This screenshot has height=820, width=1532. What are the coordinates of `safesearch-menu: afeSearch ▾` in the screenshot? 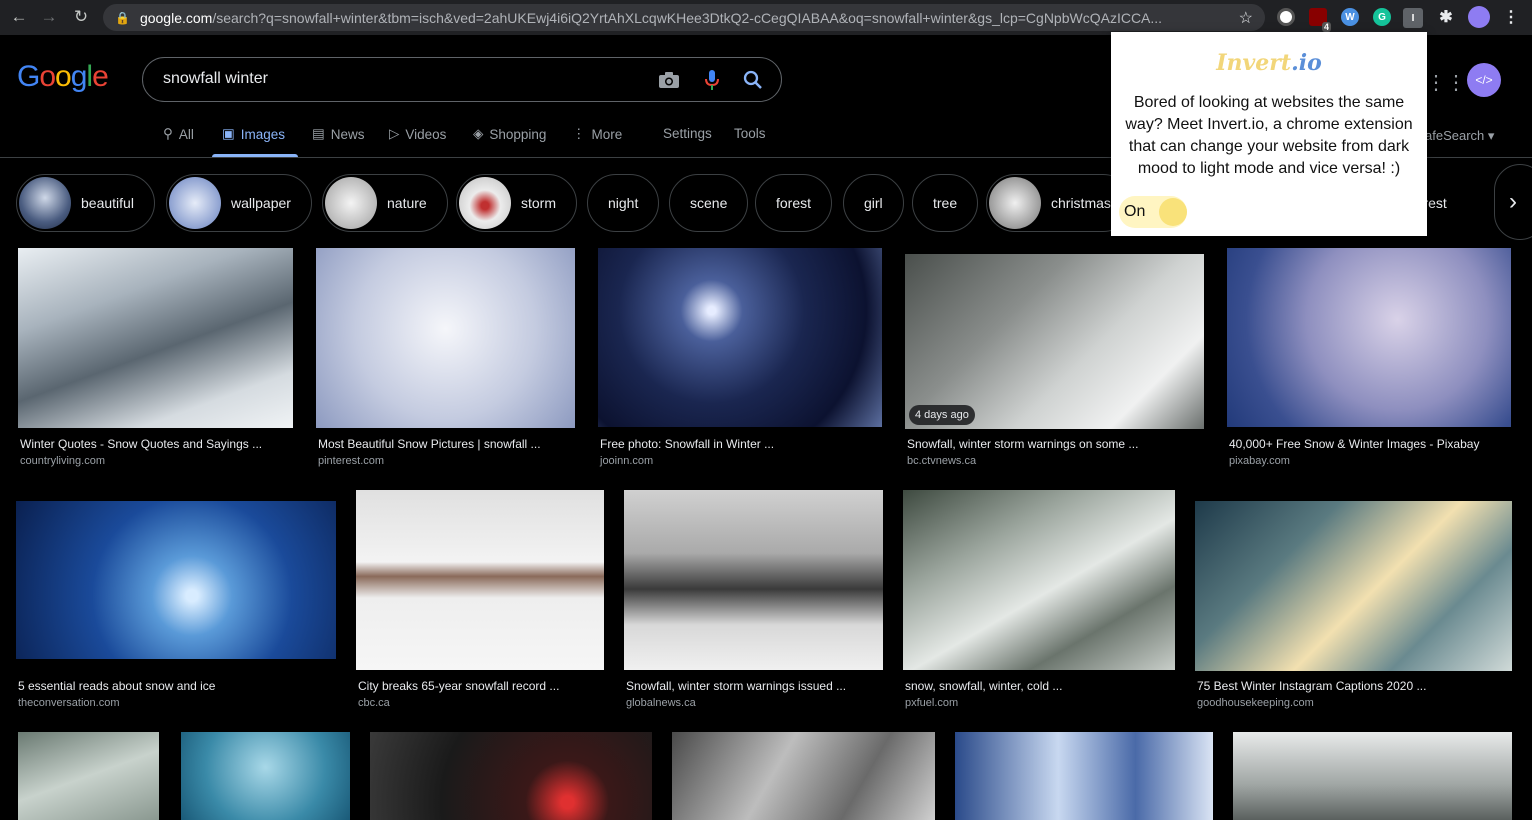 It's located at (1459, 136).